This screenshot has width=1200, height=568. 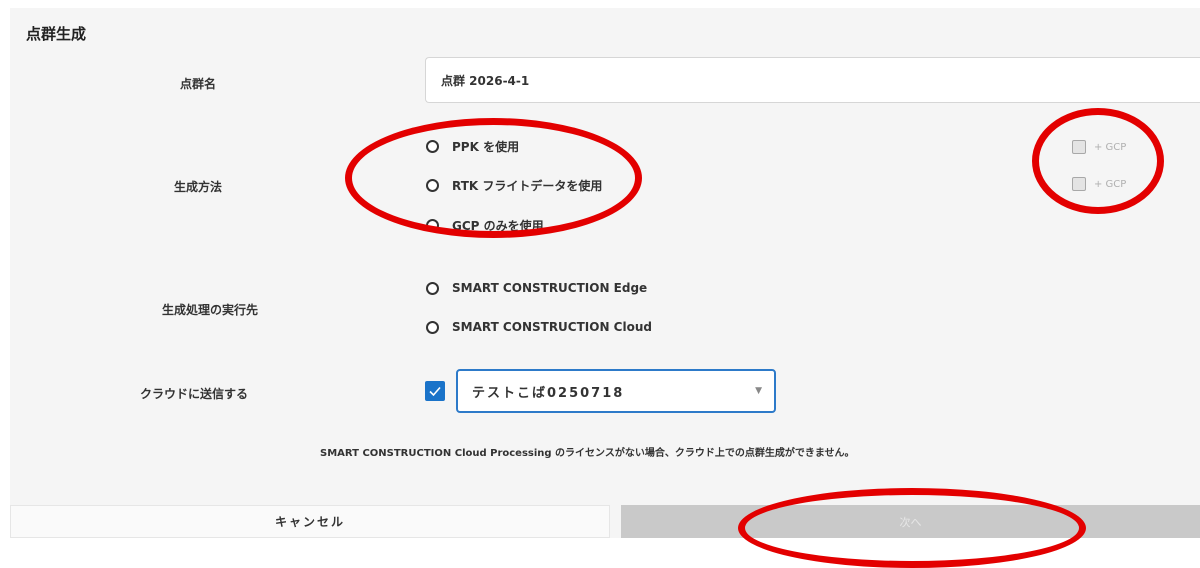 I want to click on radio-use-gcp-only-label: GCP のみを使用, so click(x=498, y=226).